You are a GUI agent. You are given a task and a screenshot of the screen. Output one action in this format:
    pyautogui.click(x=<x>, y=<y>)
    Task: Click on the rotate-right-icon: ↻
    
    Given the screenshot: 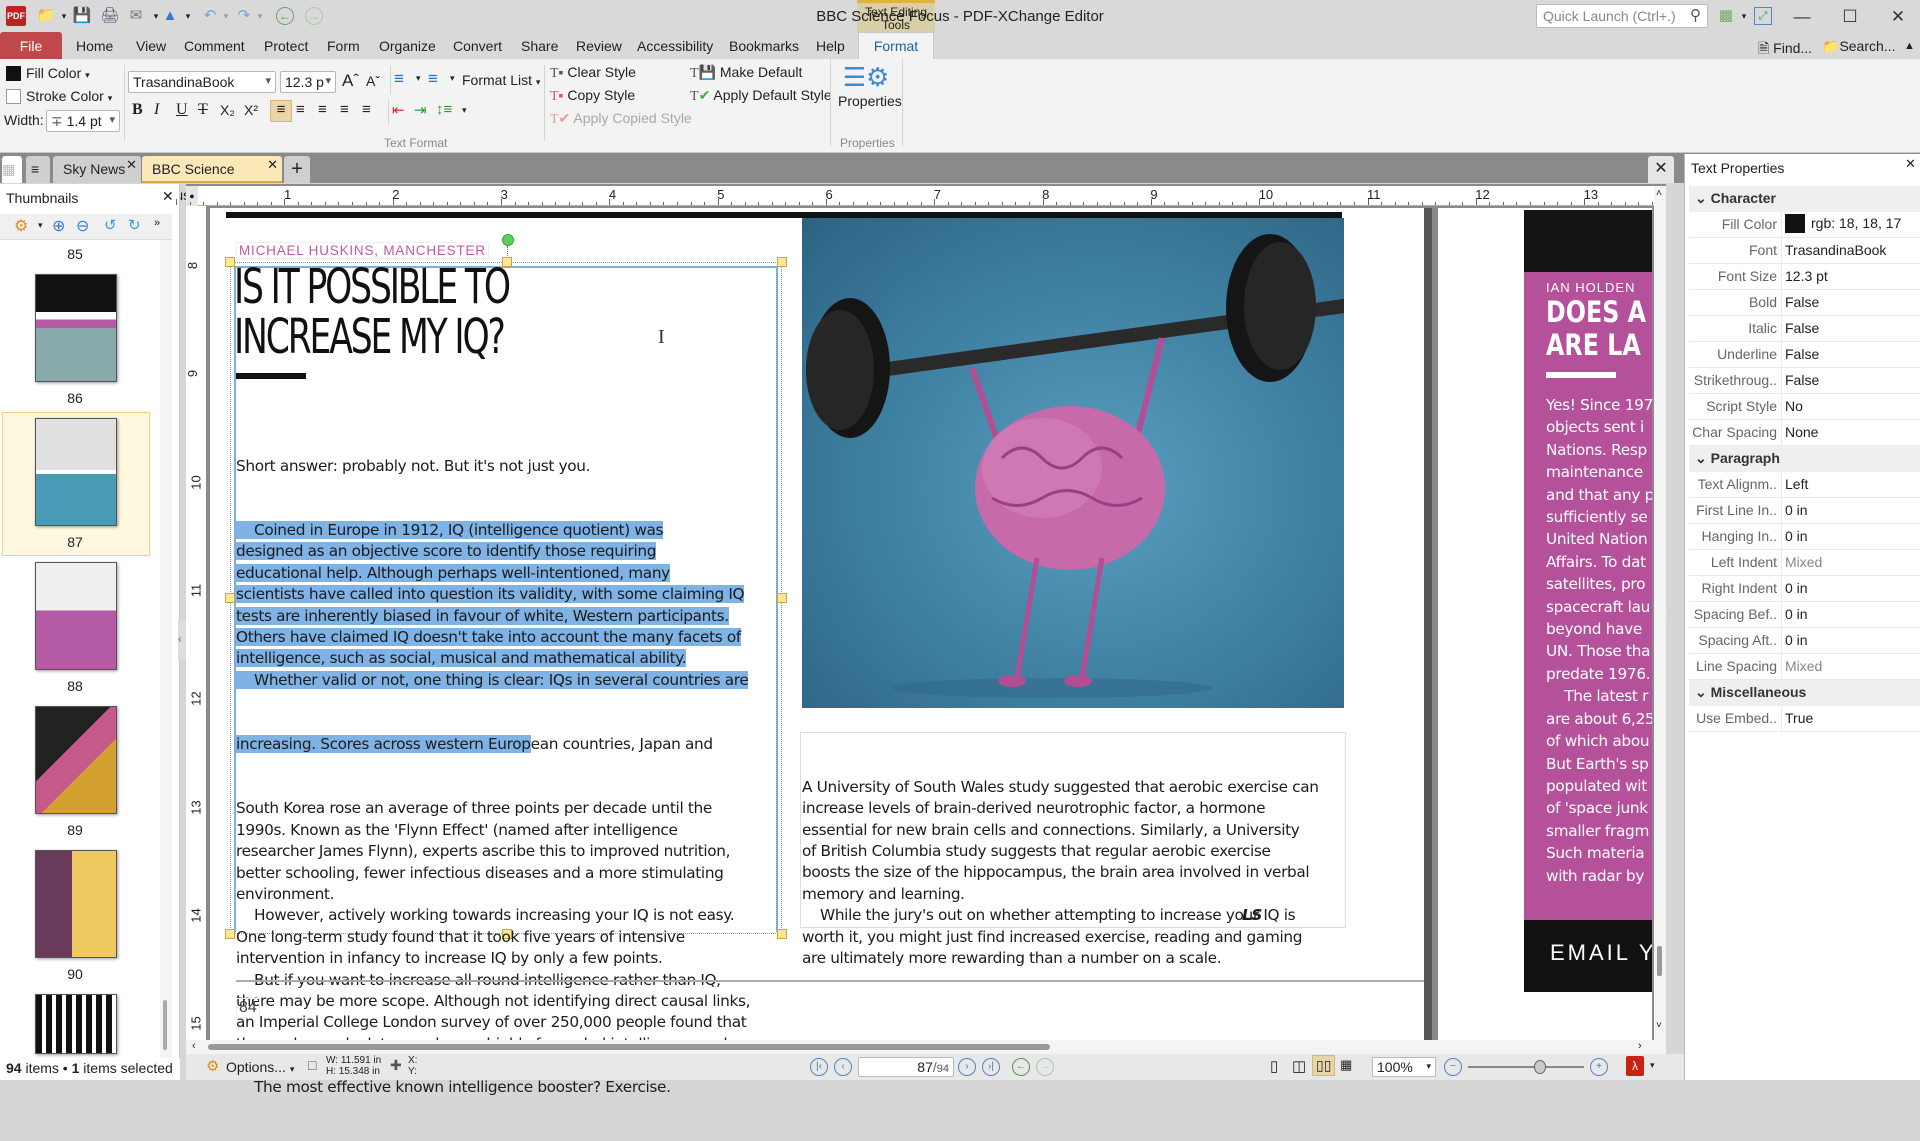 What is the action you would take?
    pyautogui.click(x=134, y=225)
    